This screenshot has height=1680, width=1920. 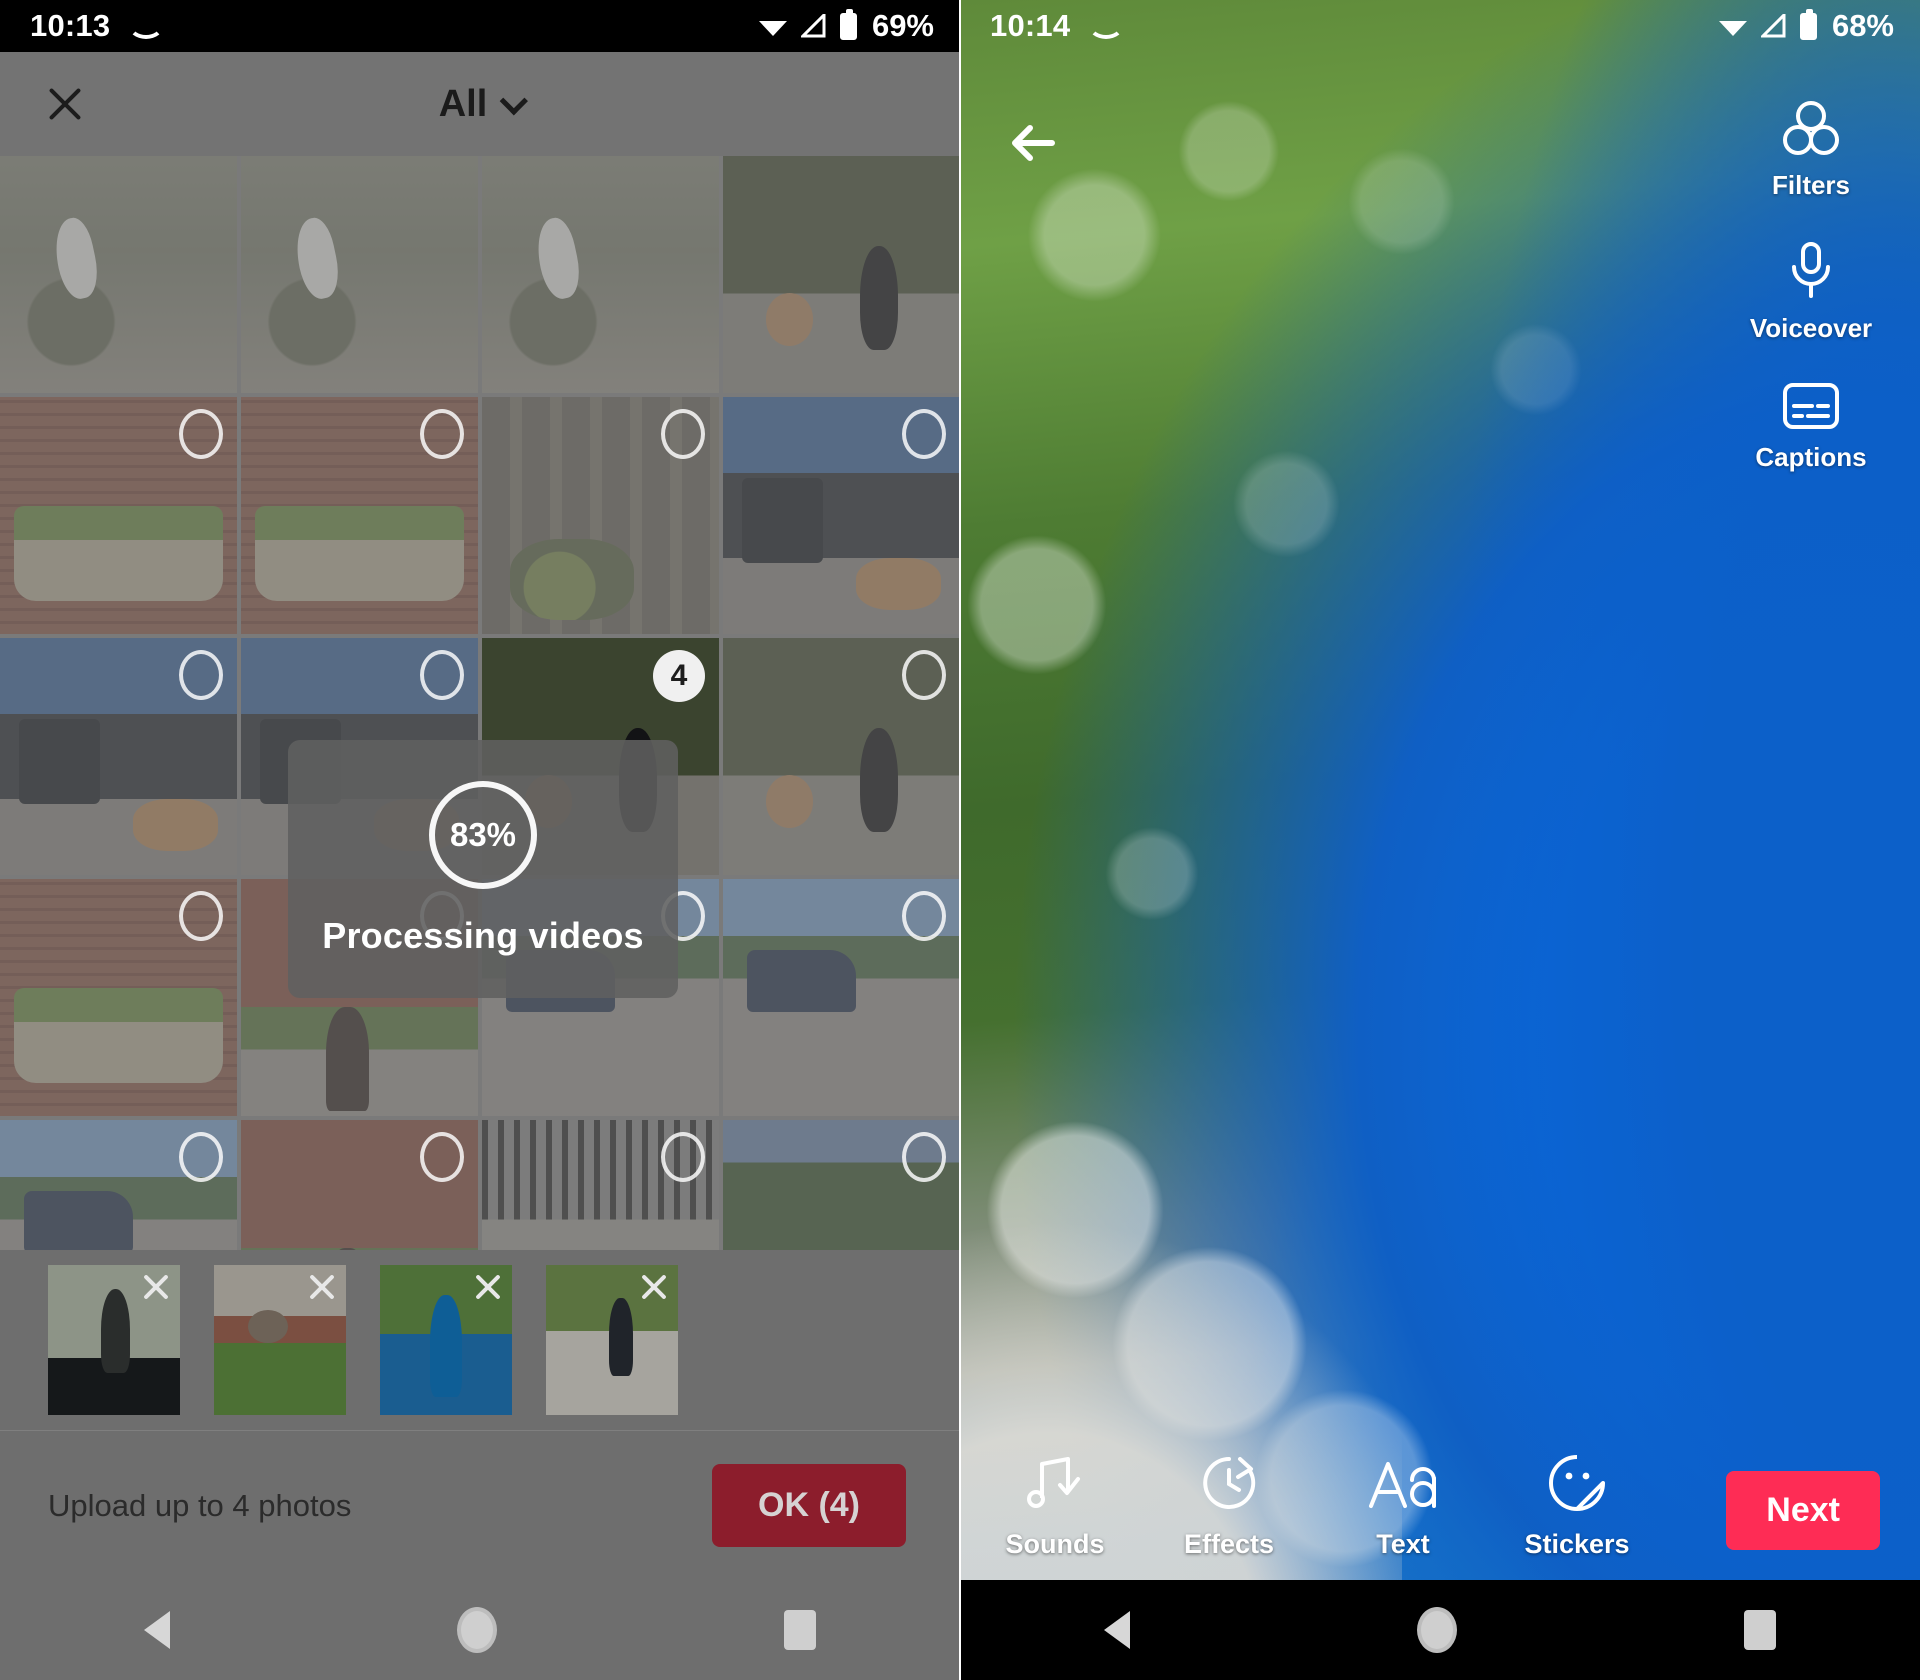 What do you see at coordinates (483, 935) in the screenshot?
I see `processing-message: Processing videos` at bounding box center [483, 935].